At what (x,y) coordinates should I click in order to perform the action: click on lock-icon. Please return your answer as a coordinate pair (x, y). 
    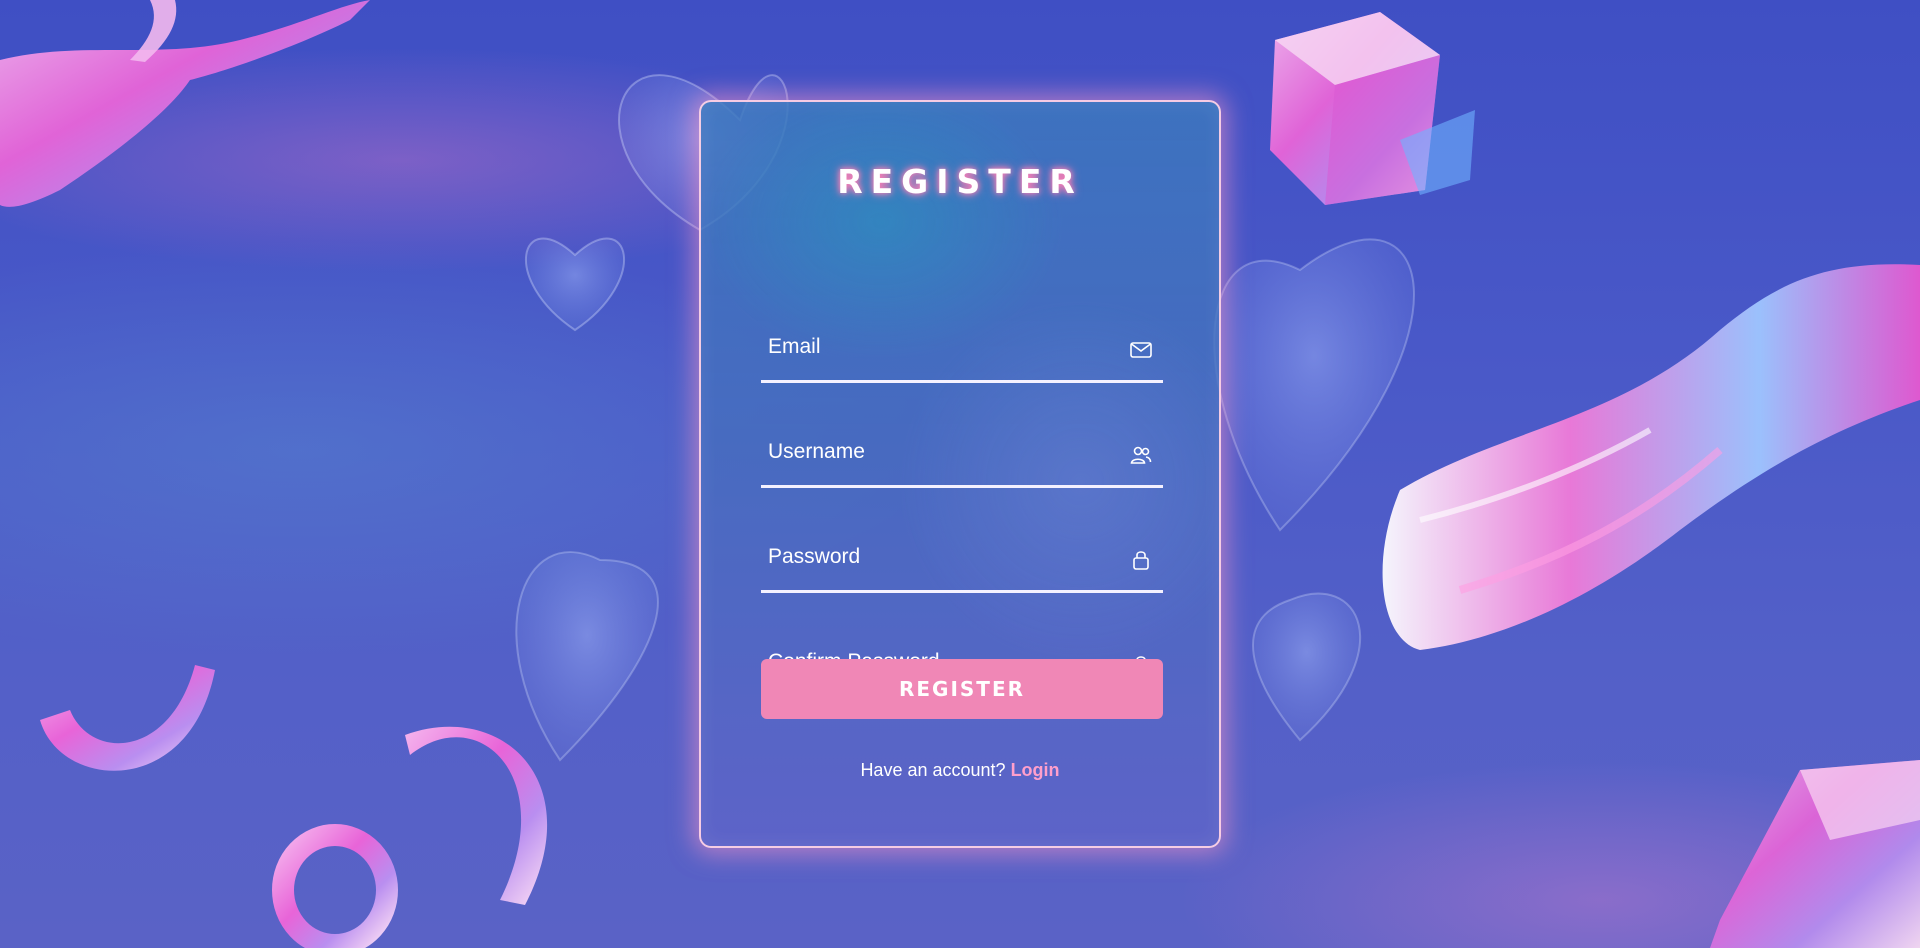
    Looking at the image, I should click on (1141, 560).